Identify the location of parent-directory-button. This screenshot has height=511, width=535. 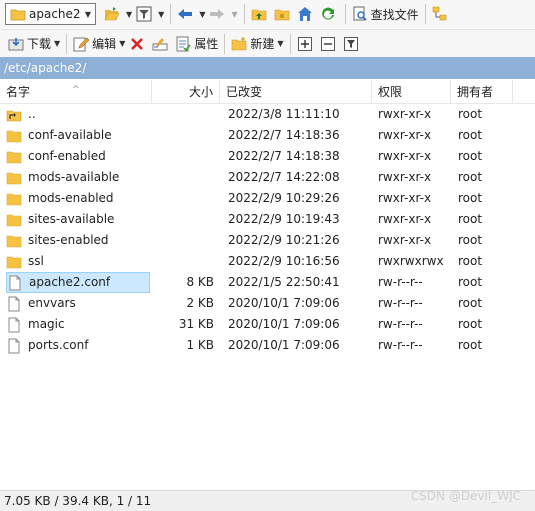
(260, 14).